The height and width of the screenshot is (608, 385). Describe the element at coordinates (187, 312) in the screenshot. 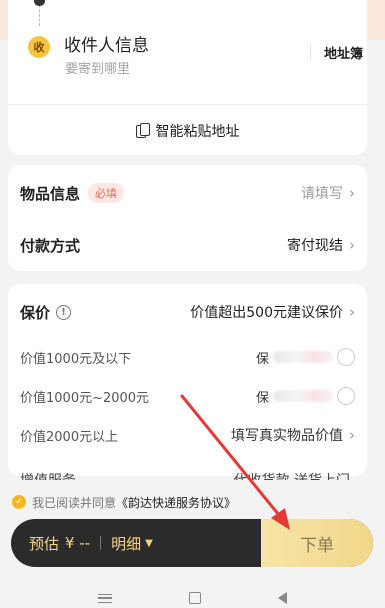

I see `insurance-row: 保价 ! 价值超出500元建议保价 ›` at that location.